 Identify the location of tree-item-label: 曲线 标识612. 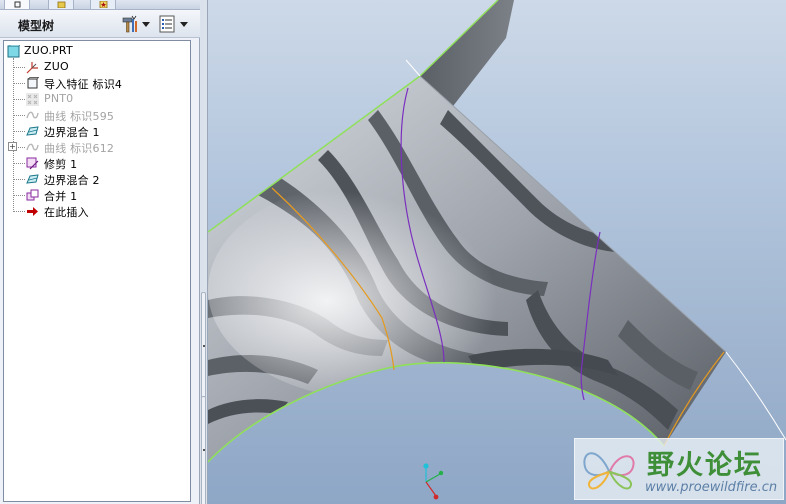
(79, 148).